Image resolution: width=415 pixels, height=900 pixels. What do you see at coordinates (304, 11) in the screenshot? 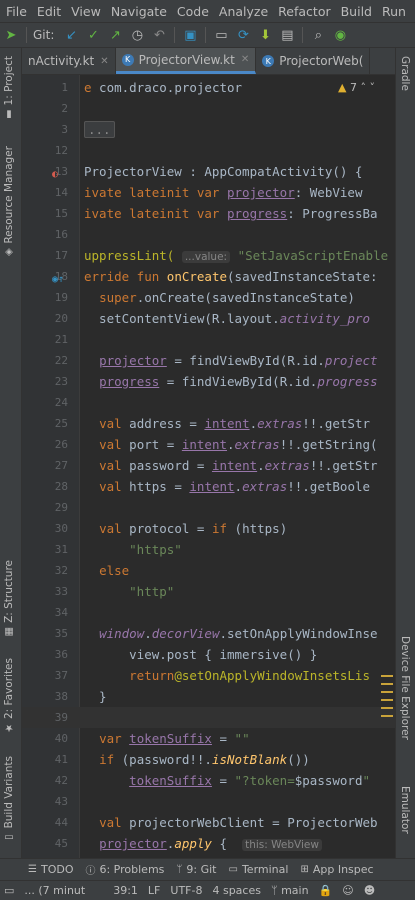
I see `menu-refactor: Refactor` at bounding box center [304, 11].